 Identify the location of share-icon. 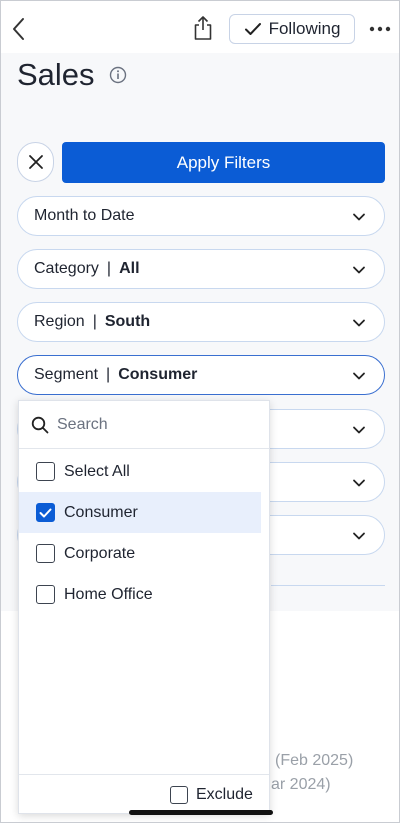
(203, 28).